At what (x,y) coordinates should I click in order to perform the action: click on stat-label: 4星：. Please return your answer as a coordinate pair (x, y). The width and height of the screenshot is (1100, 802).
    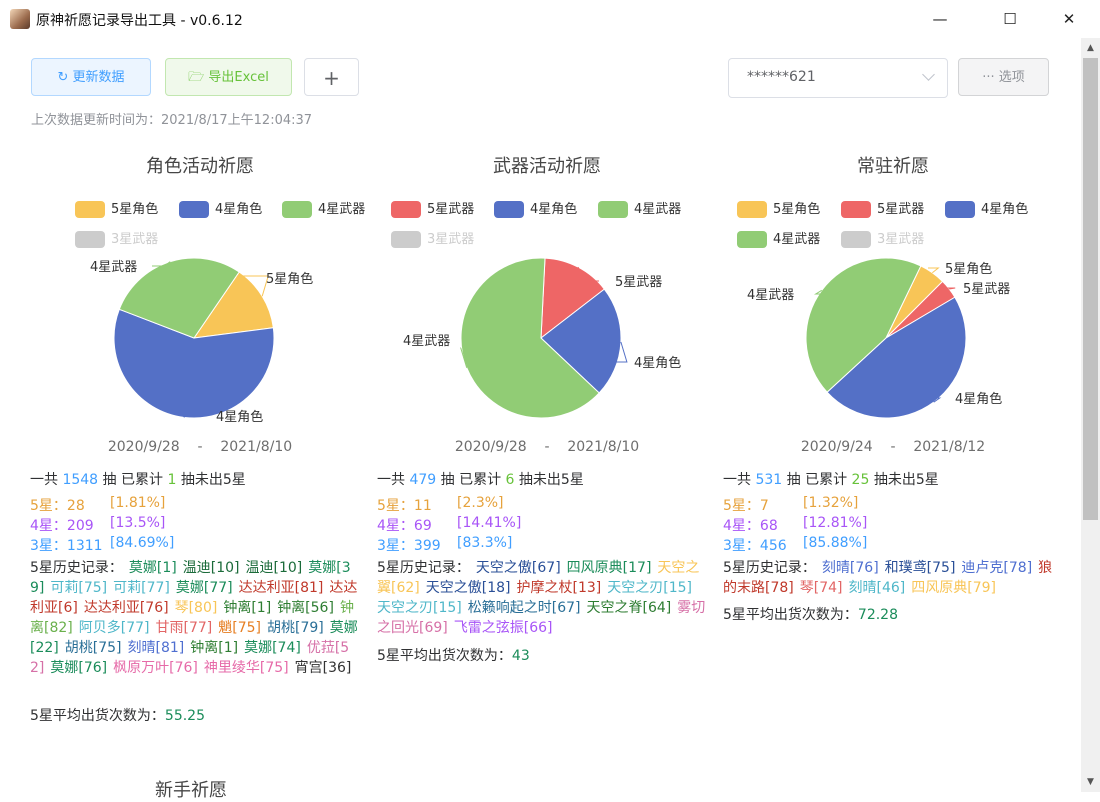
    Looking at the image, I should click on (395, 526).